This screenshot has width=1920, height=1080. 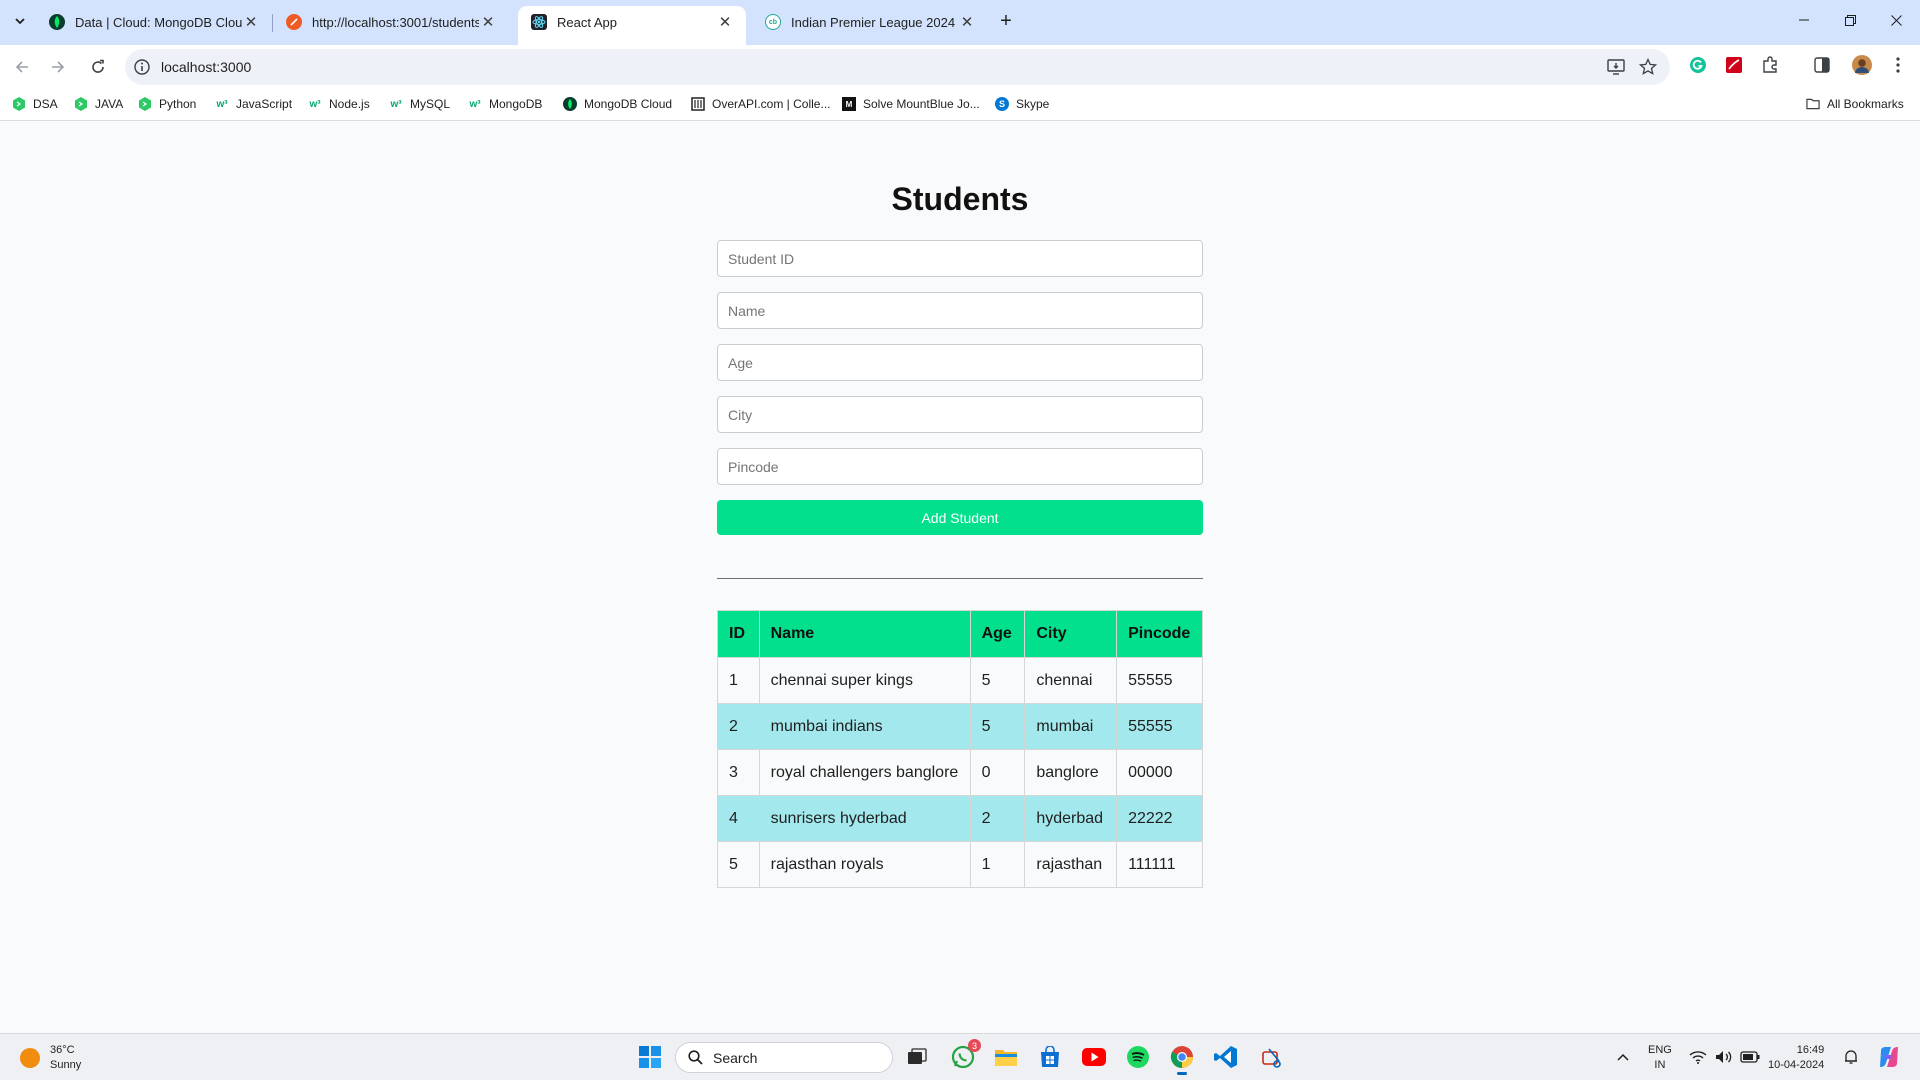 What do you see at coordinates (784, 1057) in the screenshot?
I see `taskbar-search: Search` at bounding box center [784, 1057].